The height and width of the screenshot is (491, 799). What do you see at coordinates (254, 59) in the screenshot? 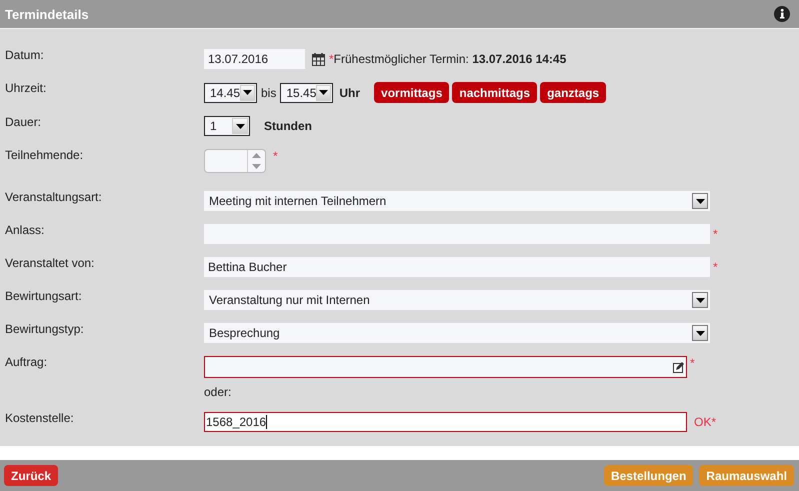
I see `date-field: 13.07.2016` at bounding box center [254, 59].